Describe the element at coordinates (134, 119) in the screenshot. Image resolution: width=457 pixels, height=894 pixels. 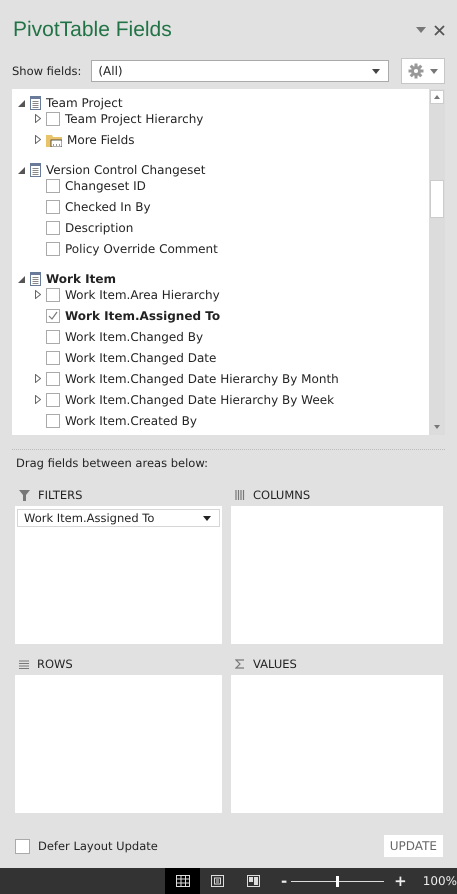
I see `field-name: Team Project Hierarchy` at that location.